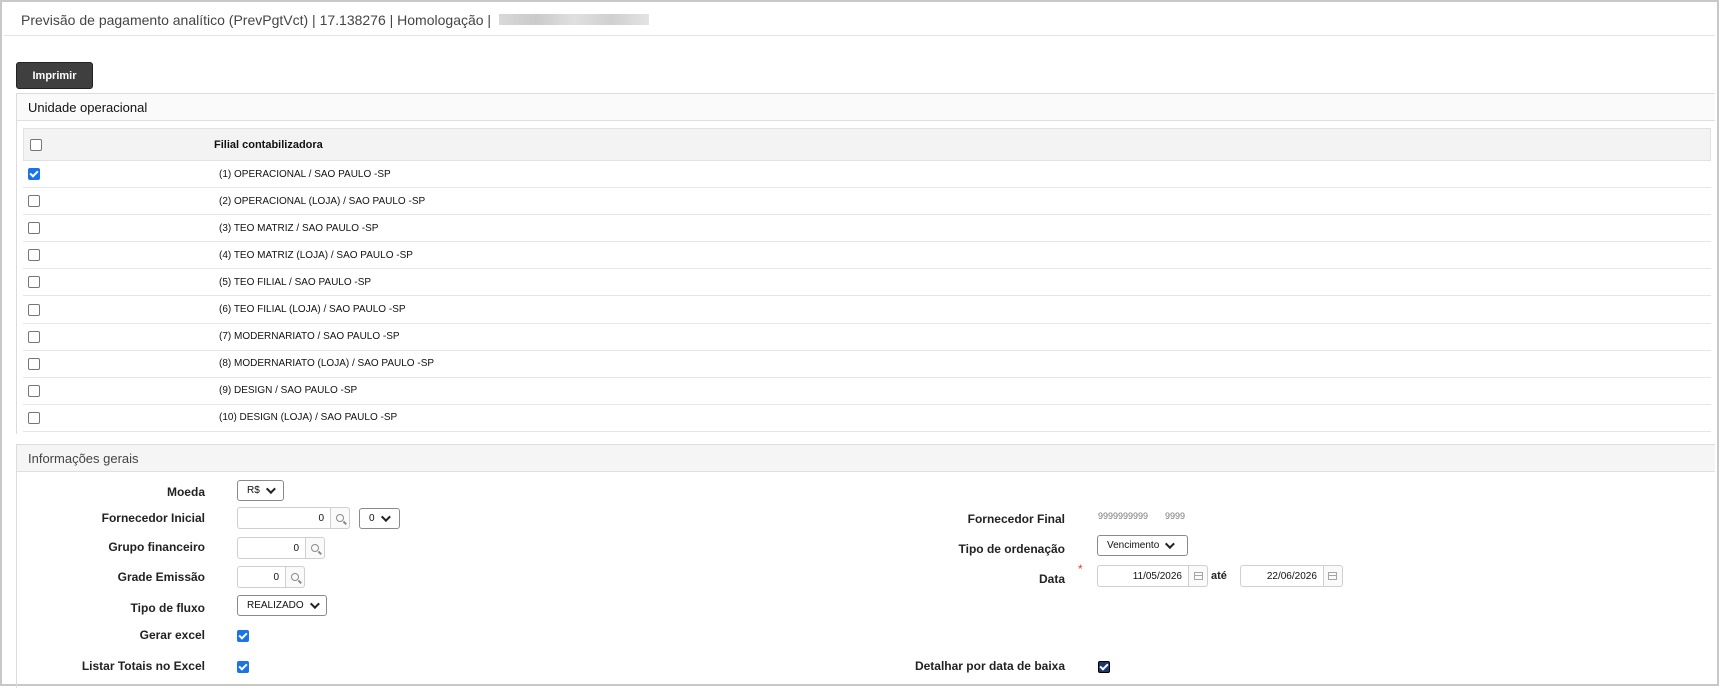  I want to click on listar-totais-label: Listar Totais no Excel, so click(143, 666).